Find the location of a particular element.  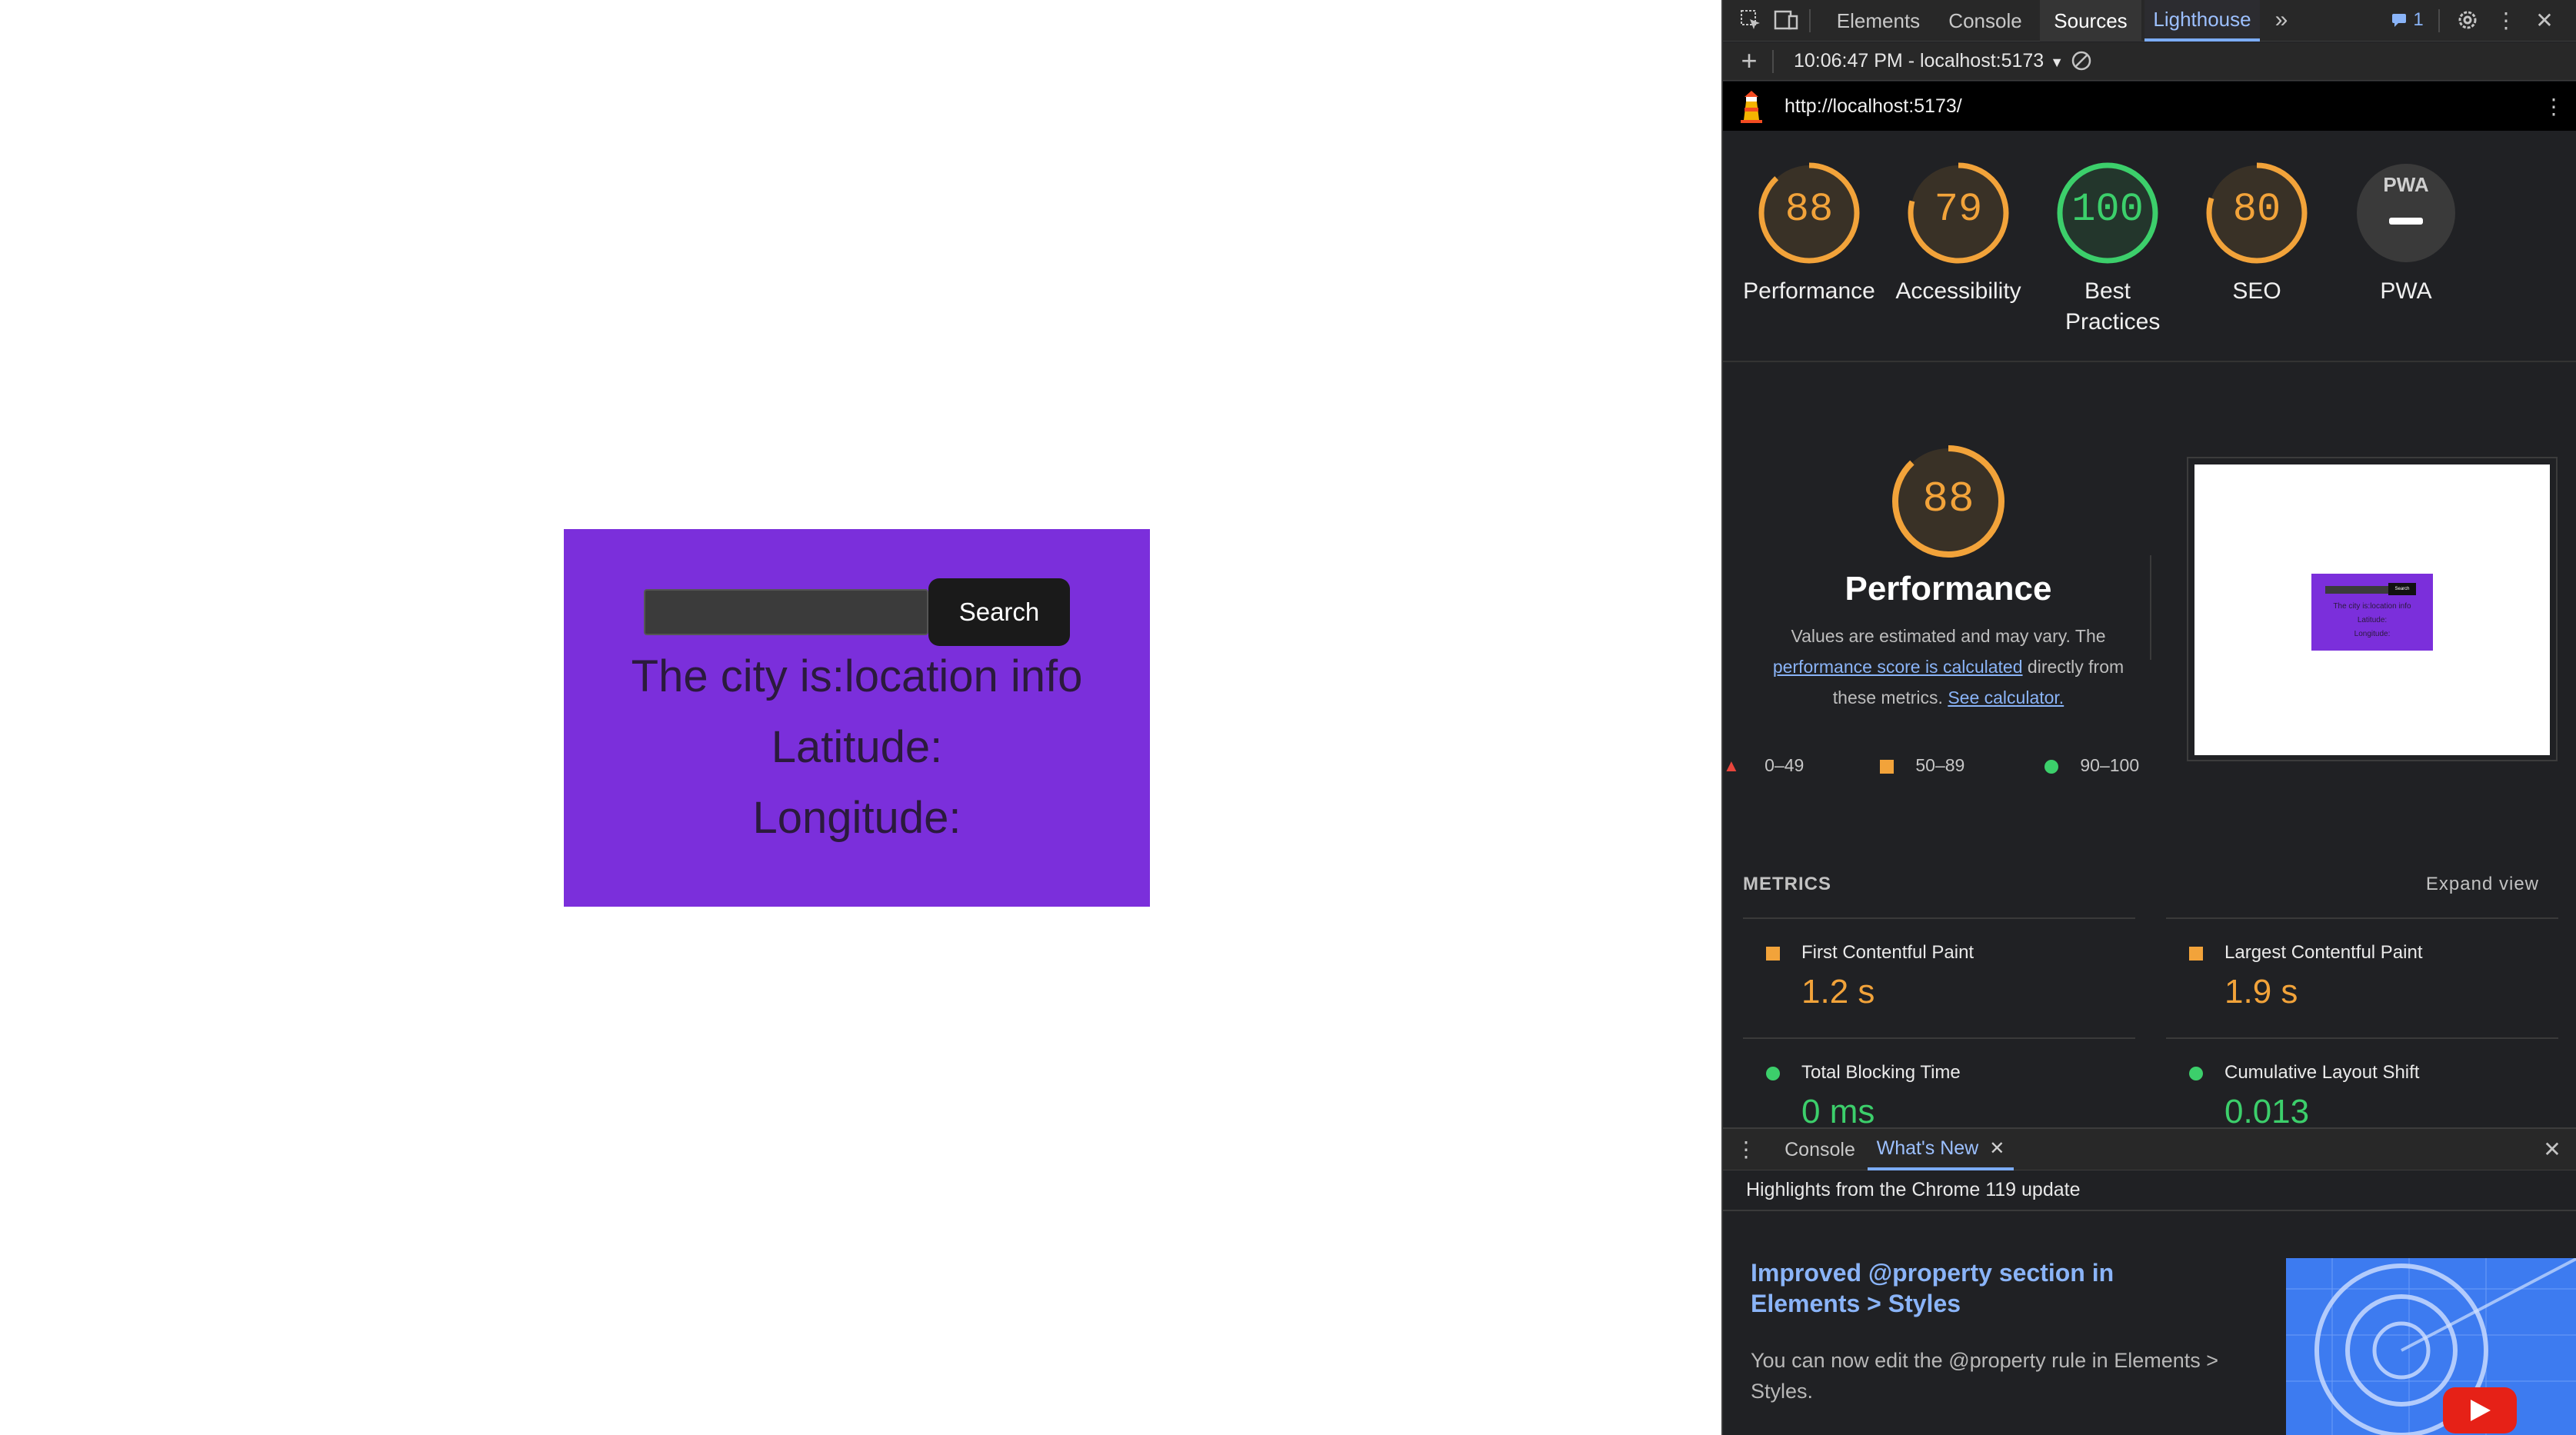

drawer-menu-icon: ⋮ is located at coordinates (1746, 1149).